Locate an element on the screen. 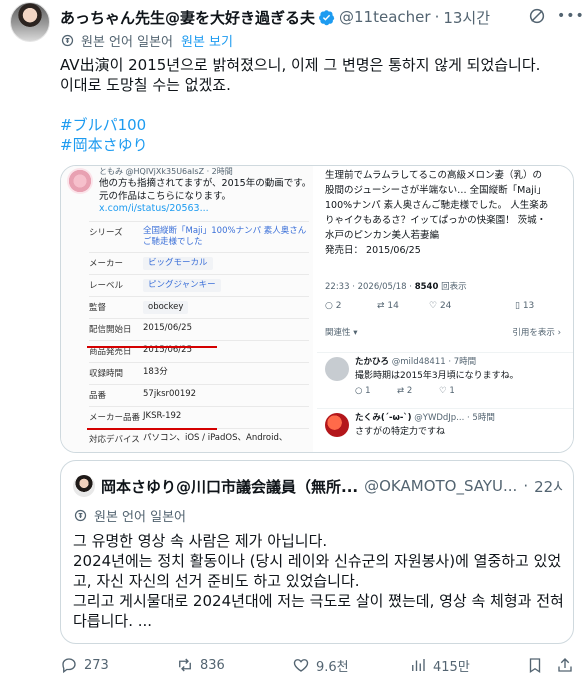  row-key: 監督 is located at coordinates (98, 308).